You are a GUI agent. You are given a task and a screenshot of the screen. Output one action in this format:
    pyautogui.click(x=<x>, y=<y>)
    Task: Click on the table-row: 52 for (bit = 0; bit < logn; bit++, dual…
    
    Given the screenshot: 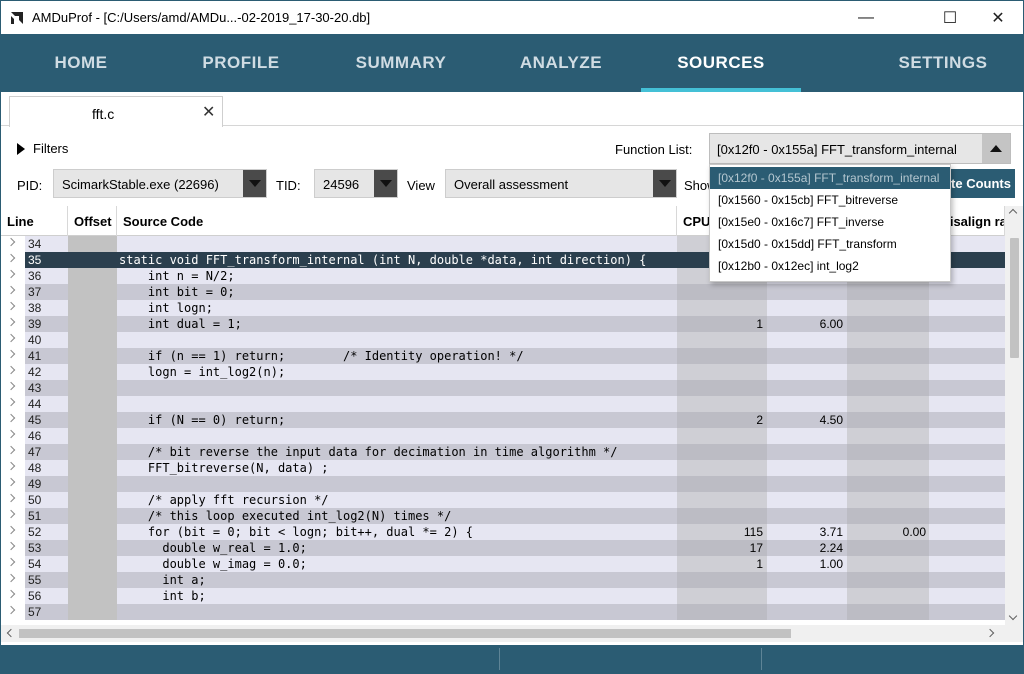 What is the action you would take?
    pyautogui.click(x=503, y=532)
    